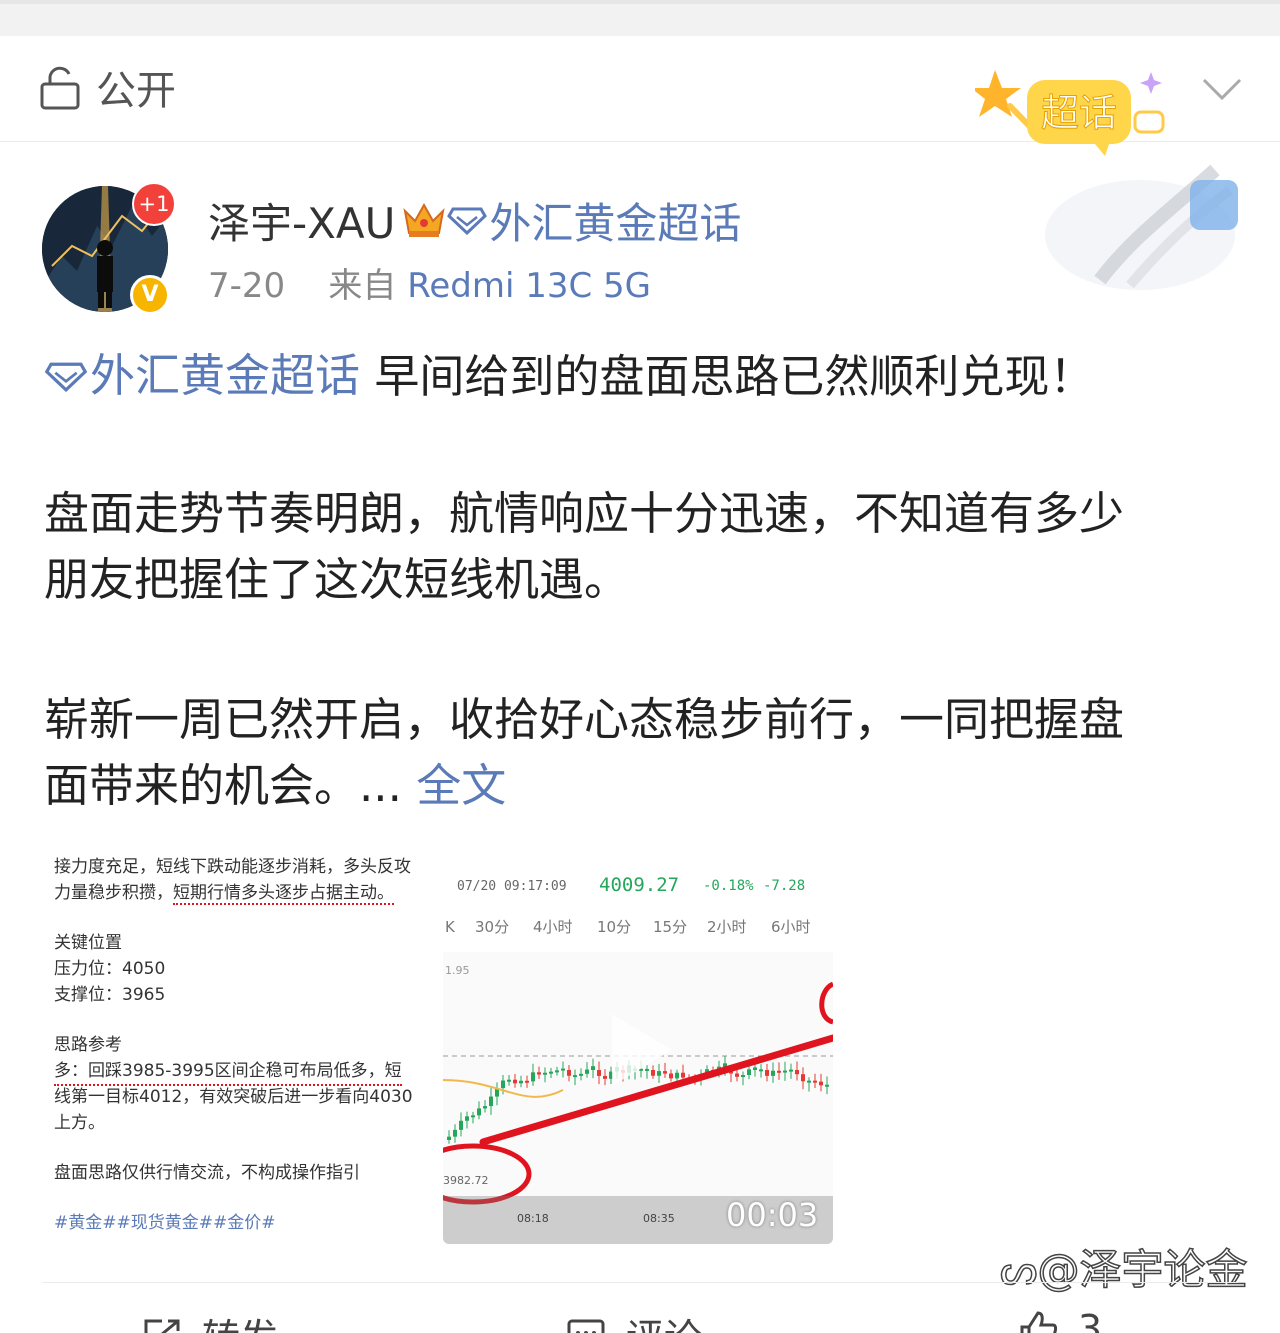 This screenshot has height=1333, width=1280. I want to click on video-change-pct: -0.18%, so click(728, 886).